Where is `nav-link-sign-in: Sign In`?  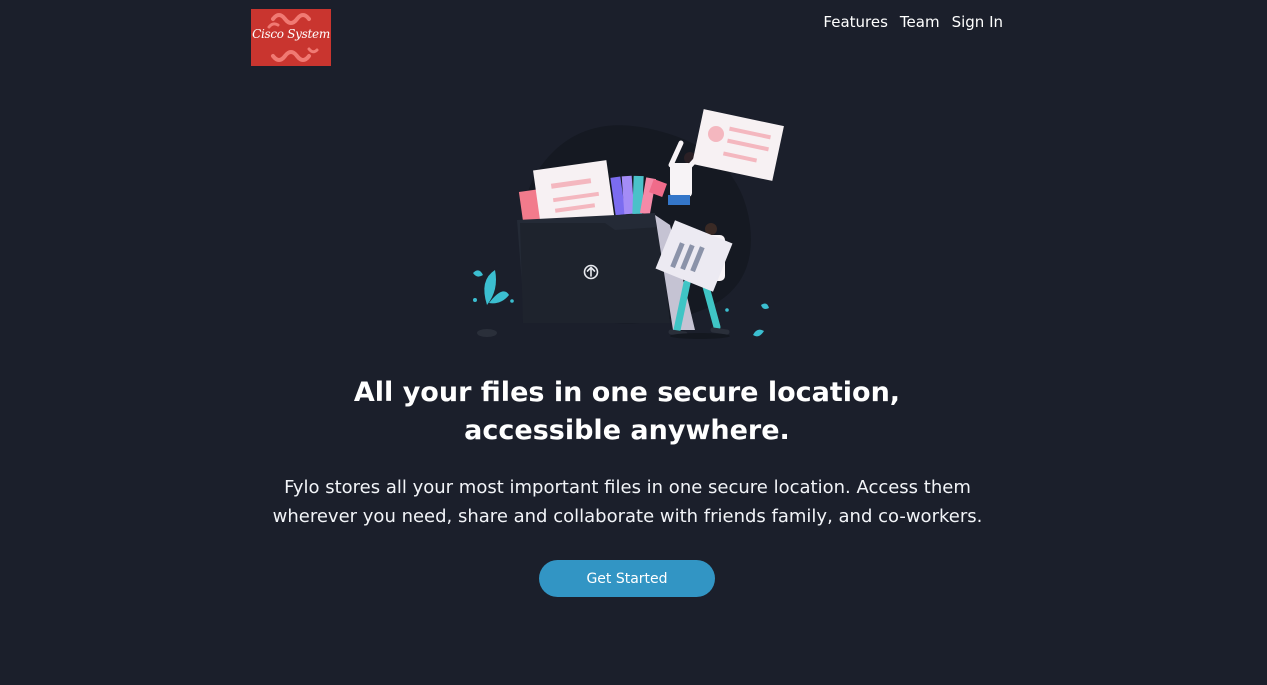
nav-link-sign-in: Sign In is located at coordinates (977, 22).